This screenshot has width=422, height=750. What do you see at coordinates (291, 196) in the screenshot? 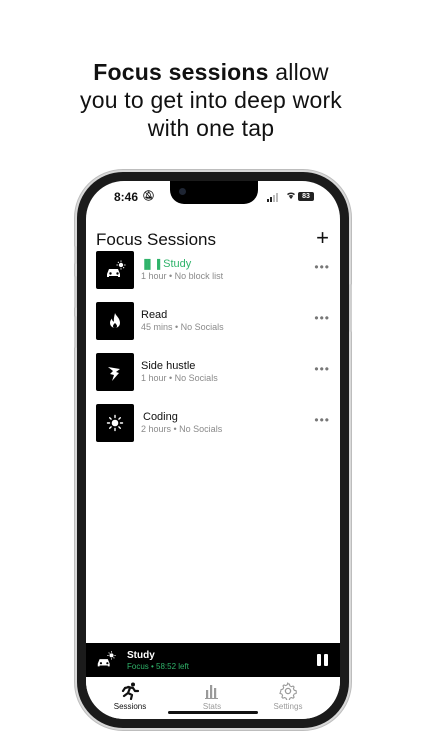
I see `wifi-icon` at bounding box center [291, 196].